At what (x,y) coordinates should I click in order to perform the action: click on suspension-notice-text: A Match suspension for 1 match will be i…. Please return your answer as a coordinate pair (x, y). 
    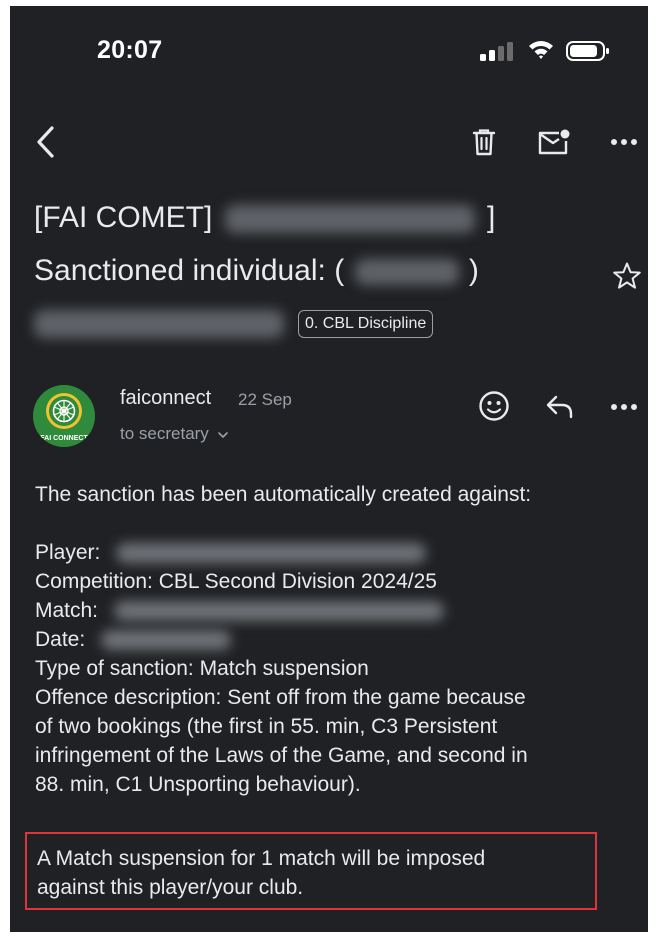
    Looking at the image, I should click on (312, 873).